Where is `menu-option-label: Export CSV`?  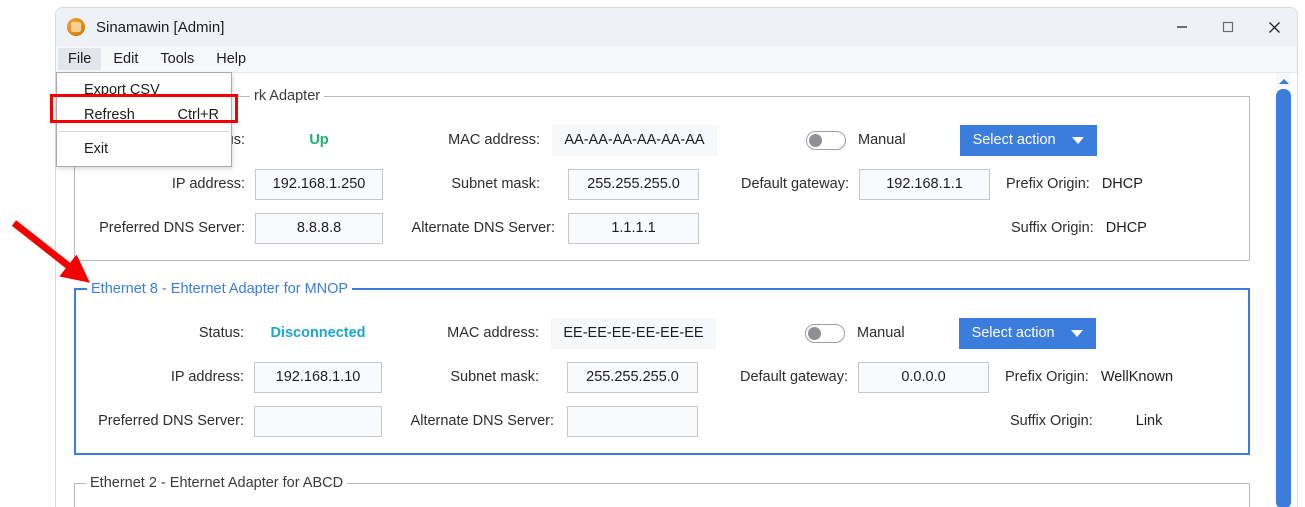 menu-option-label: Export CSV is located at coordinates (122, 89).